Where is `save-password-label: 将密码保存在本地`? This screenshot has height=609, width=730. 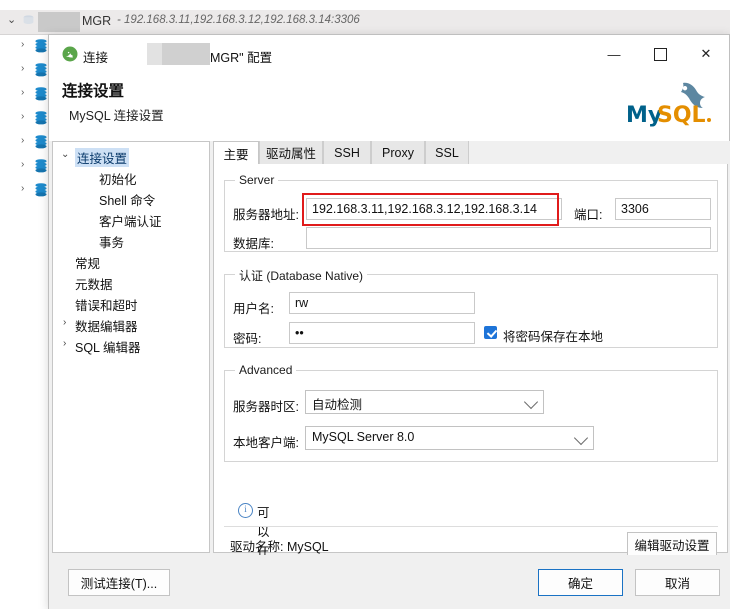 save-password-label: 将密码保存在本地 is located at coordinates (553, 337).